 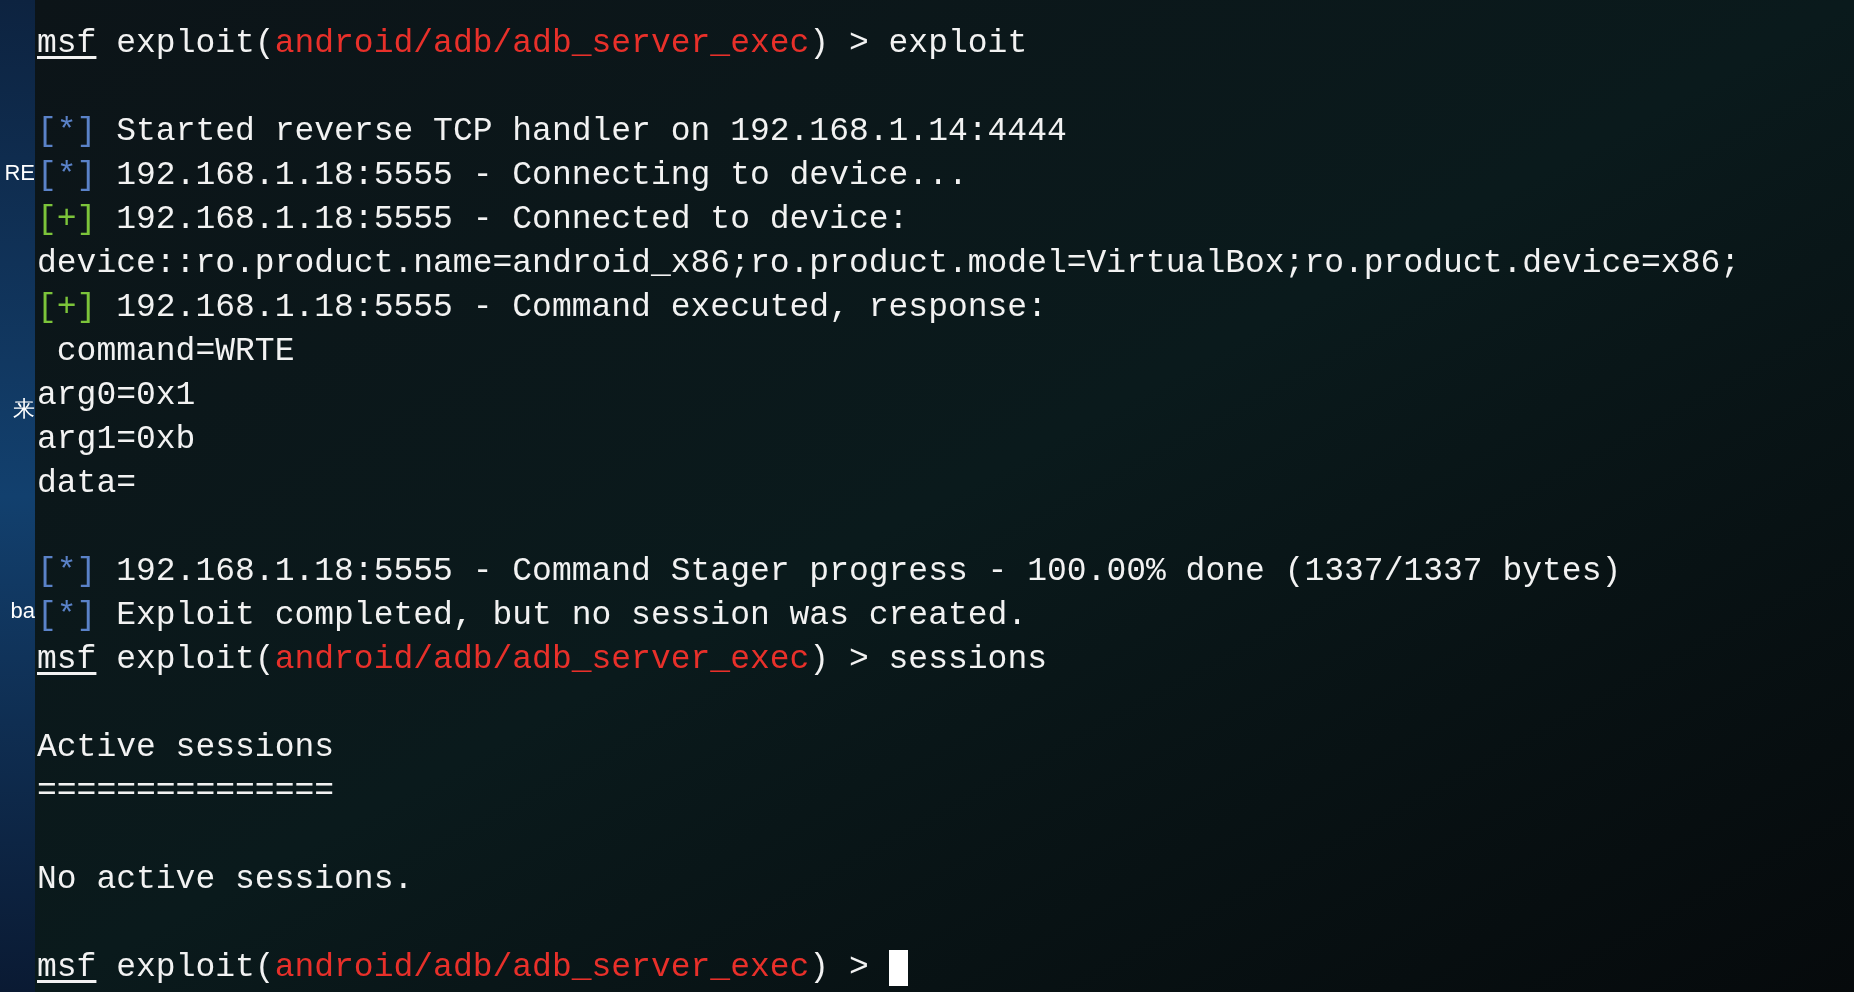 What do you see at coordinates (453, 968) in the screenshot?
I see `command-prompt-line: msf exploit(android/adb/adb_server_exec) >` at bounding box center [453, 968].